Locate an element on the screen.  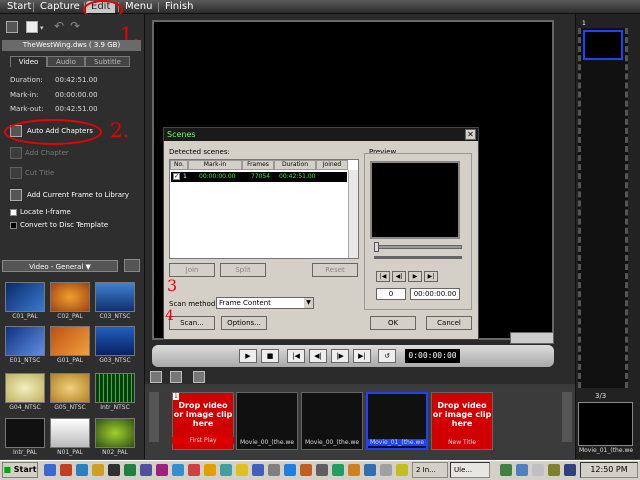
locate-iframe-checkbox: Locate I-frame is located at coordinates (40, 212).